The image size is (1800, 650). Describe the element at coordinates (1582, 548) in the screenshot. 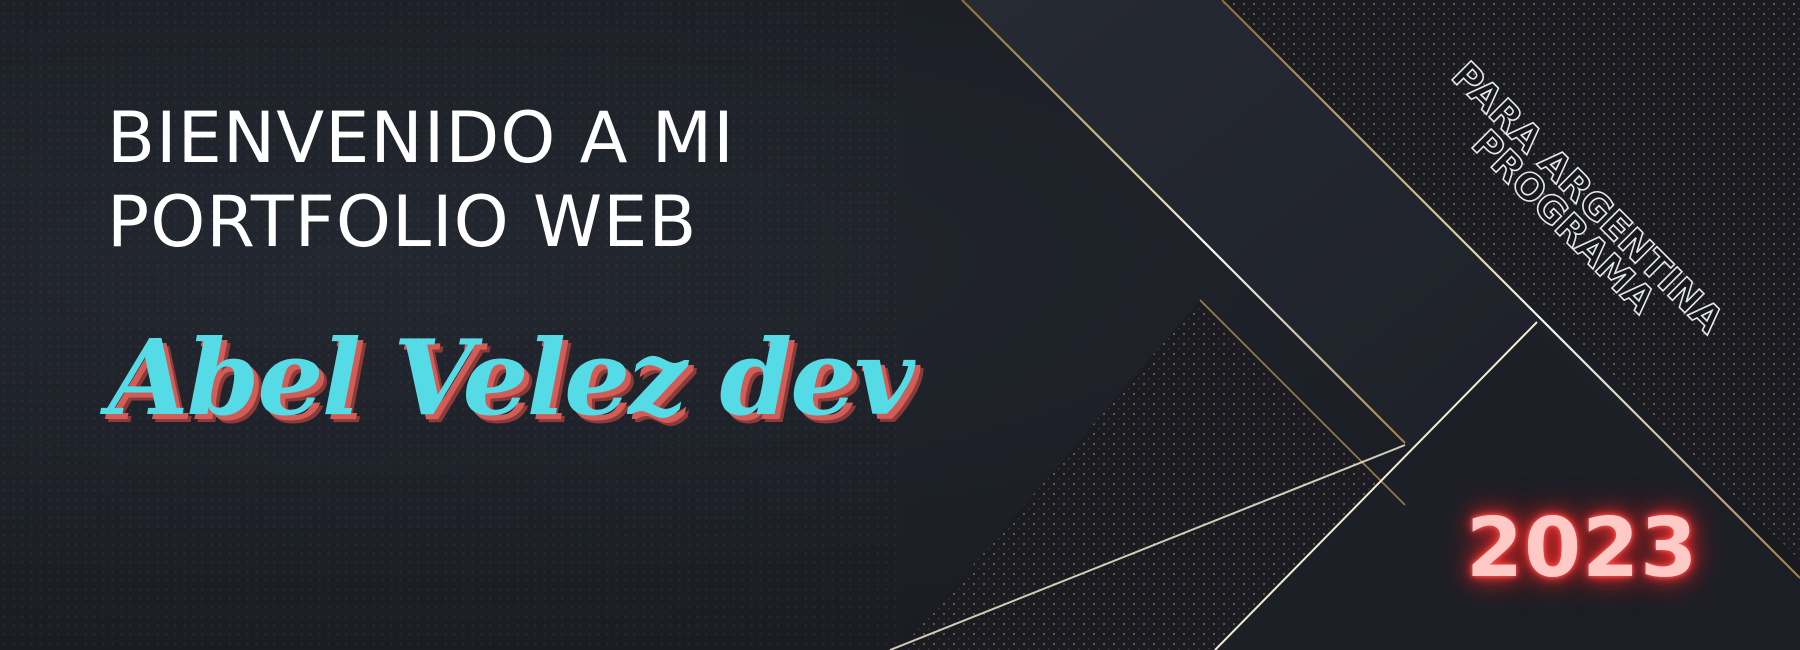

I see `year-label: 2023` at that location.